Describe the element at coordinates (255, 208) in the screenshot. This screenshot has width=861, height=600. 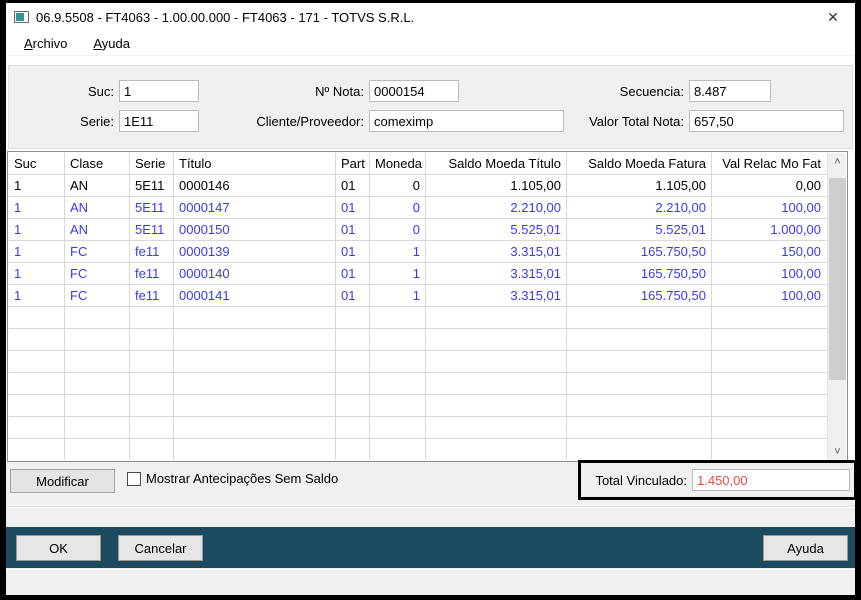
I see `table-cell: 0000147` at that location.